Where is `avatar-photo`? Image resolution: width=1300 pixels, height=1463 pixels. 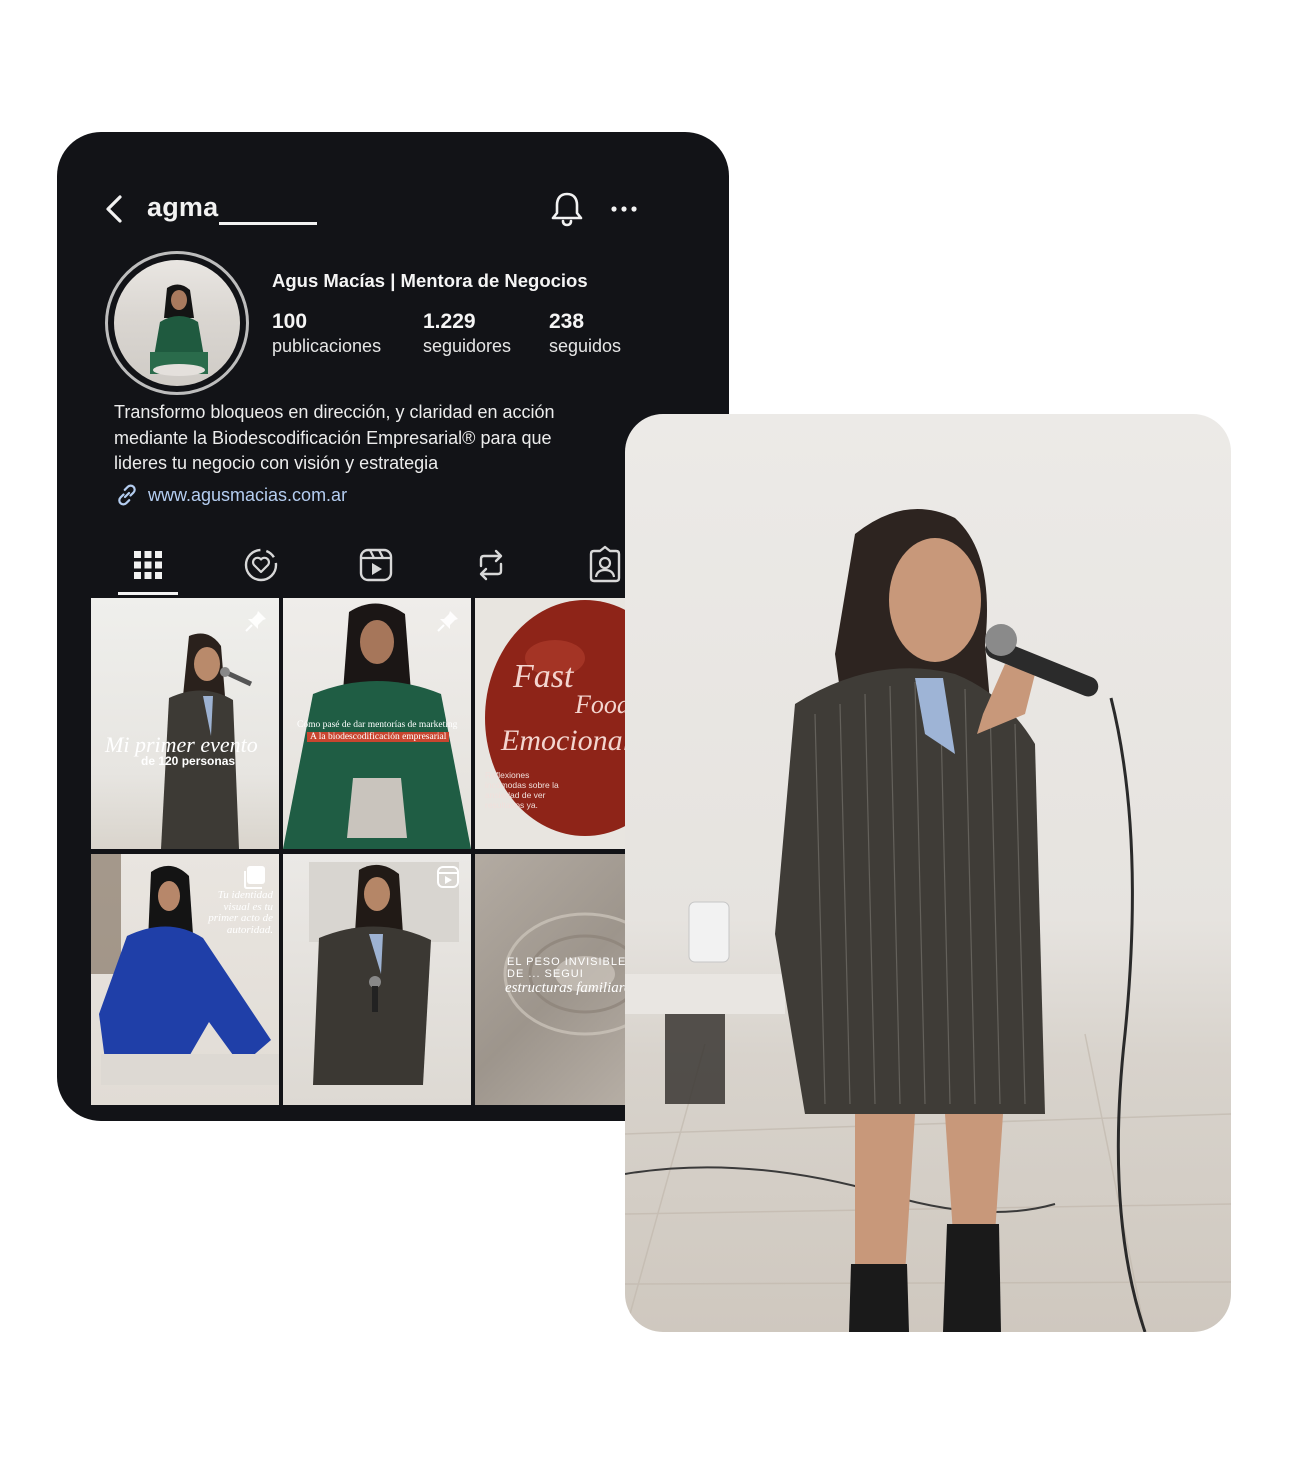
avatar-photo is located at coordinates (177, 323).